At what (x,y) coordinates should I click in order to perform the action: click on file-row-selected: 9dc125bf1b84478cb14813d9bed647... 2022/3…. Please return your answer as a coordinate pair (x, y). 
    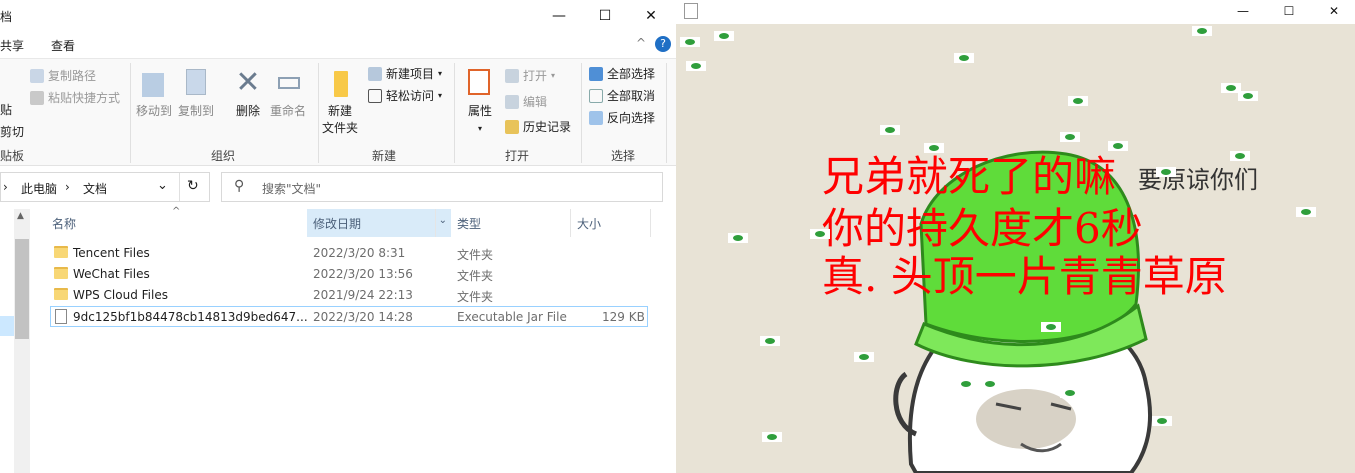
    Looking at the image, I should click on (349, 316).